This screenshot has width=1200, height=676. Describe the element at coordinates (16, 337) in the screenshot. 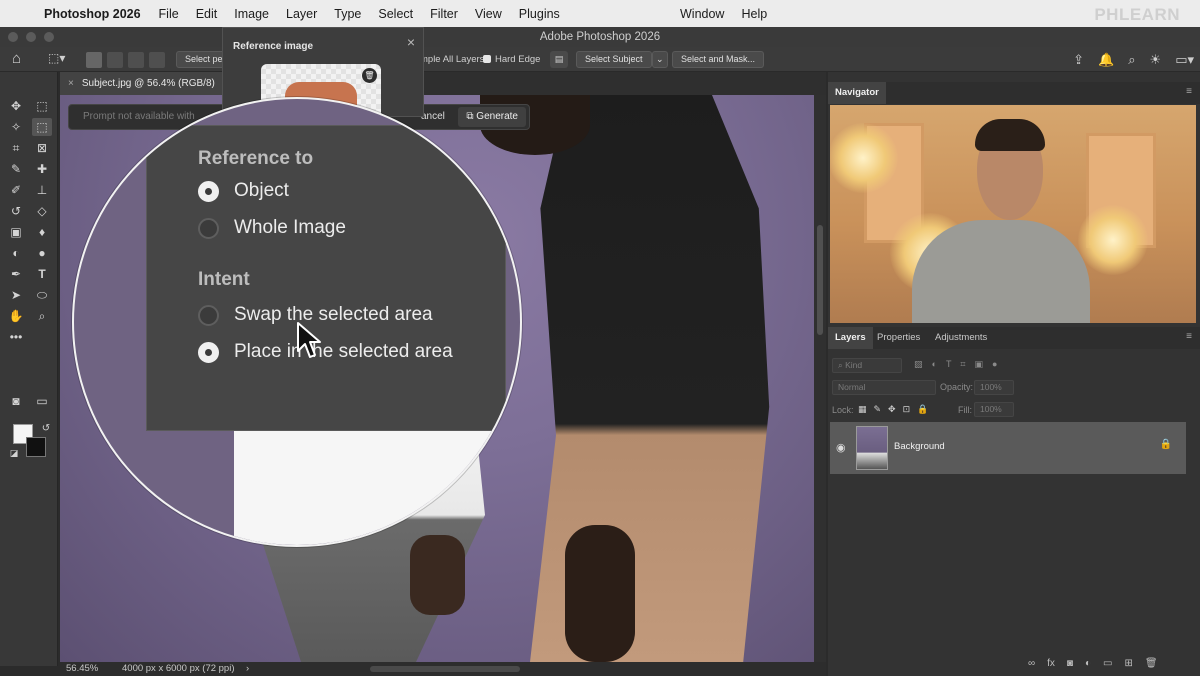

I see `more-tools-icon: •••` at that location.